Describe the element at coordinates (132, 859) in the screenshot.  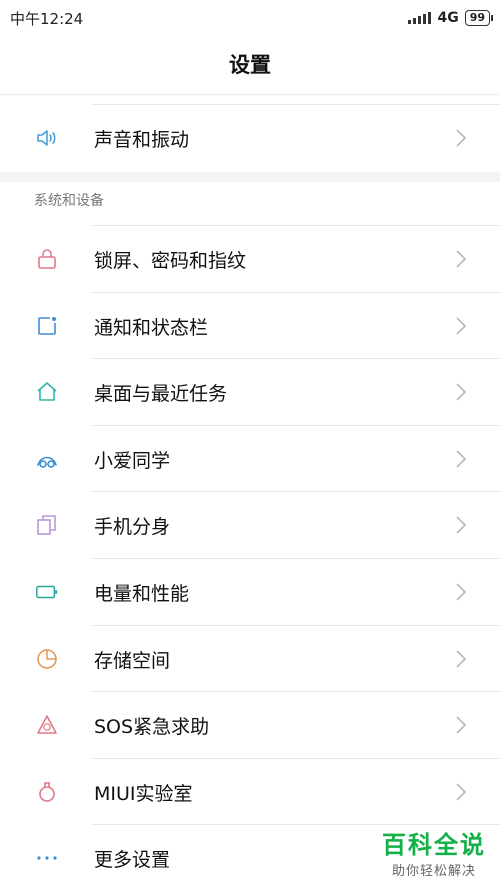
I see `settings-item-label: 更多设置` at that location.